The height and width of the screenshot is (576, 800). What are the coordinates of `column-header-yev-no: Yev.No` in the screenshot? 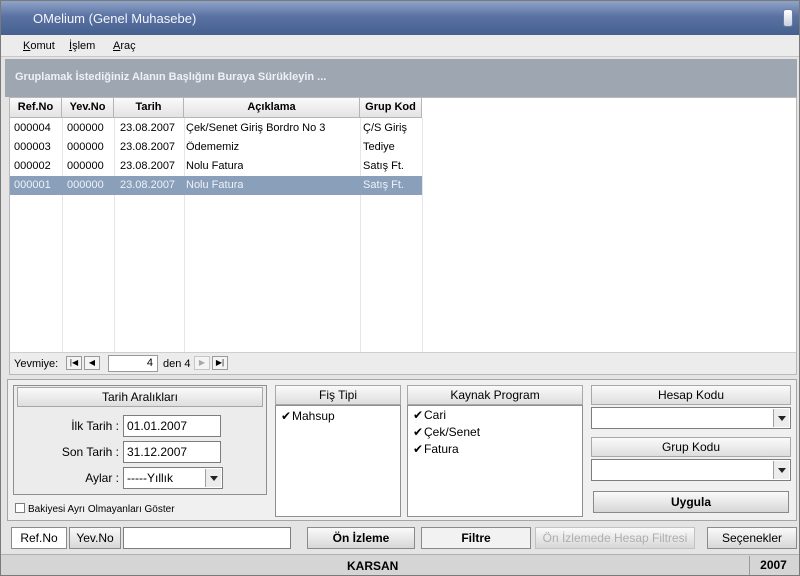 It's located at (88, 108).